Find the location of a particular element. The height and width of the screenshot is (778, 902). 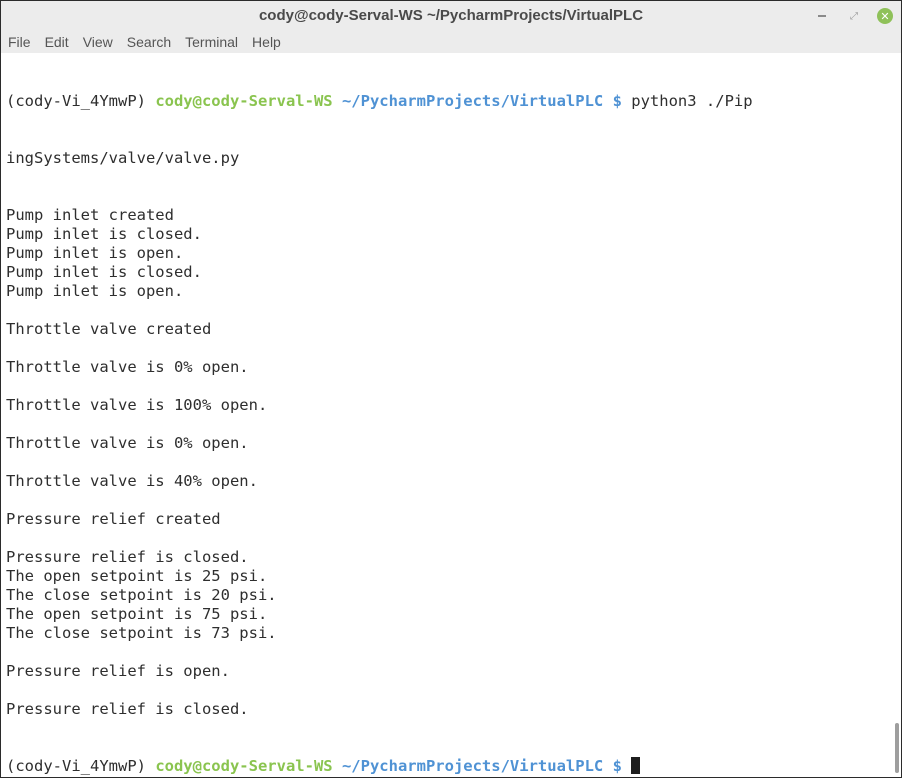

output-line: The close setpoint is 20 psi. is located at coordinates (141, 595).